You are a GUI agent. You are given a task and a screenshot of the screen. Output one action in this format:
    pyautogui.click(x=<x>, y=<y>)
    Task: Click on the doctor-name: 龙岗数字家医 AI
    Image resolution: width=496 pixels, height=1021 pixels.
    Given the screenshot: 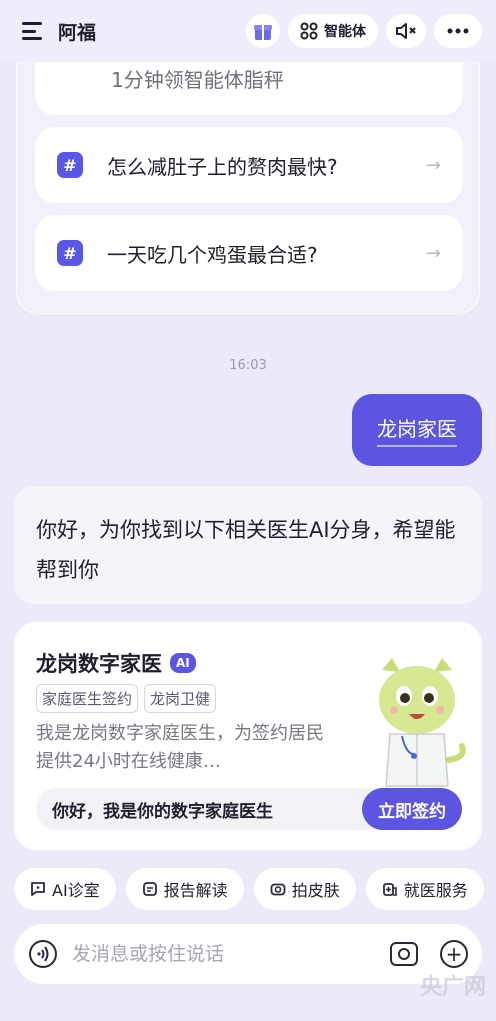 What is the action you would take?
    pyautogui.click(x=116, y=663)
    